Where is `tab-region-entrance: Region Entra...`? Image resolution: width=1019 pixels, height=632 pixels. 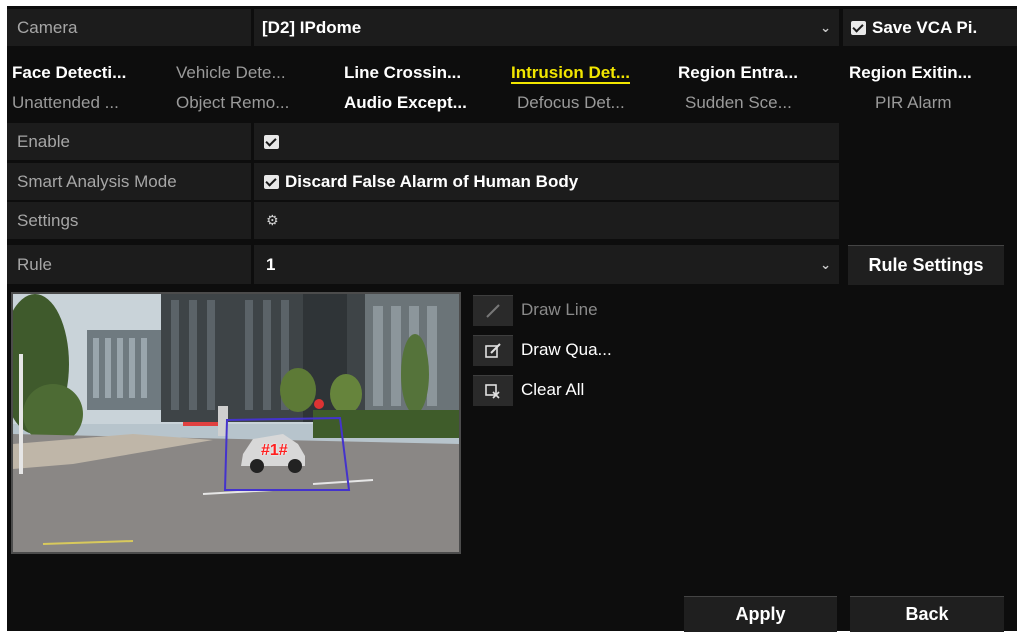 tab-region-entrance: Region Entra... is located at coordinates (760, 73).